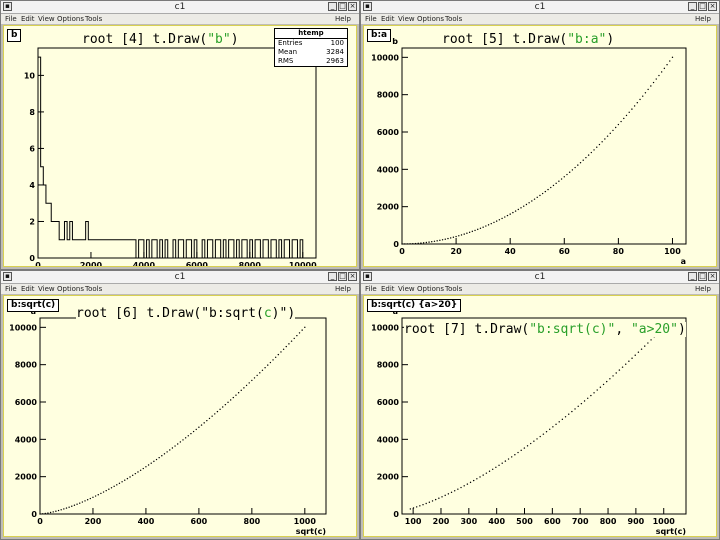 The width and height of the screenshot is (720, 540). Describe the element at coordinates (505, 39) in the screenshot. I see `command-code-part: root [5] t.Draw(` at that location.